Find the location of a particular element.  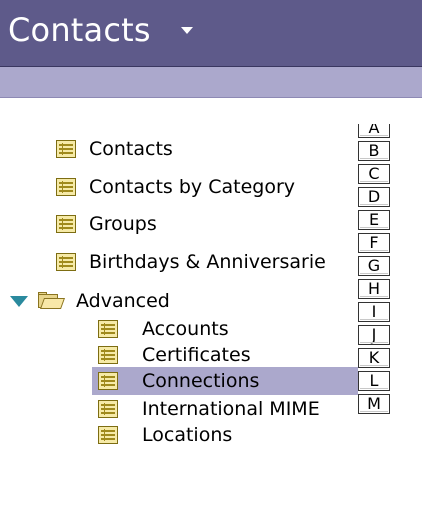

alpha-key-g: G is located at coordinates (374, 266).